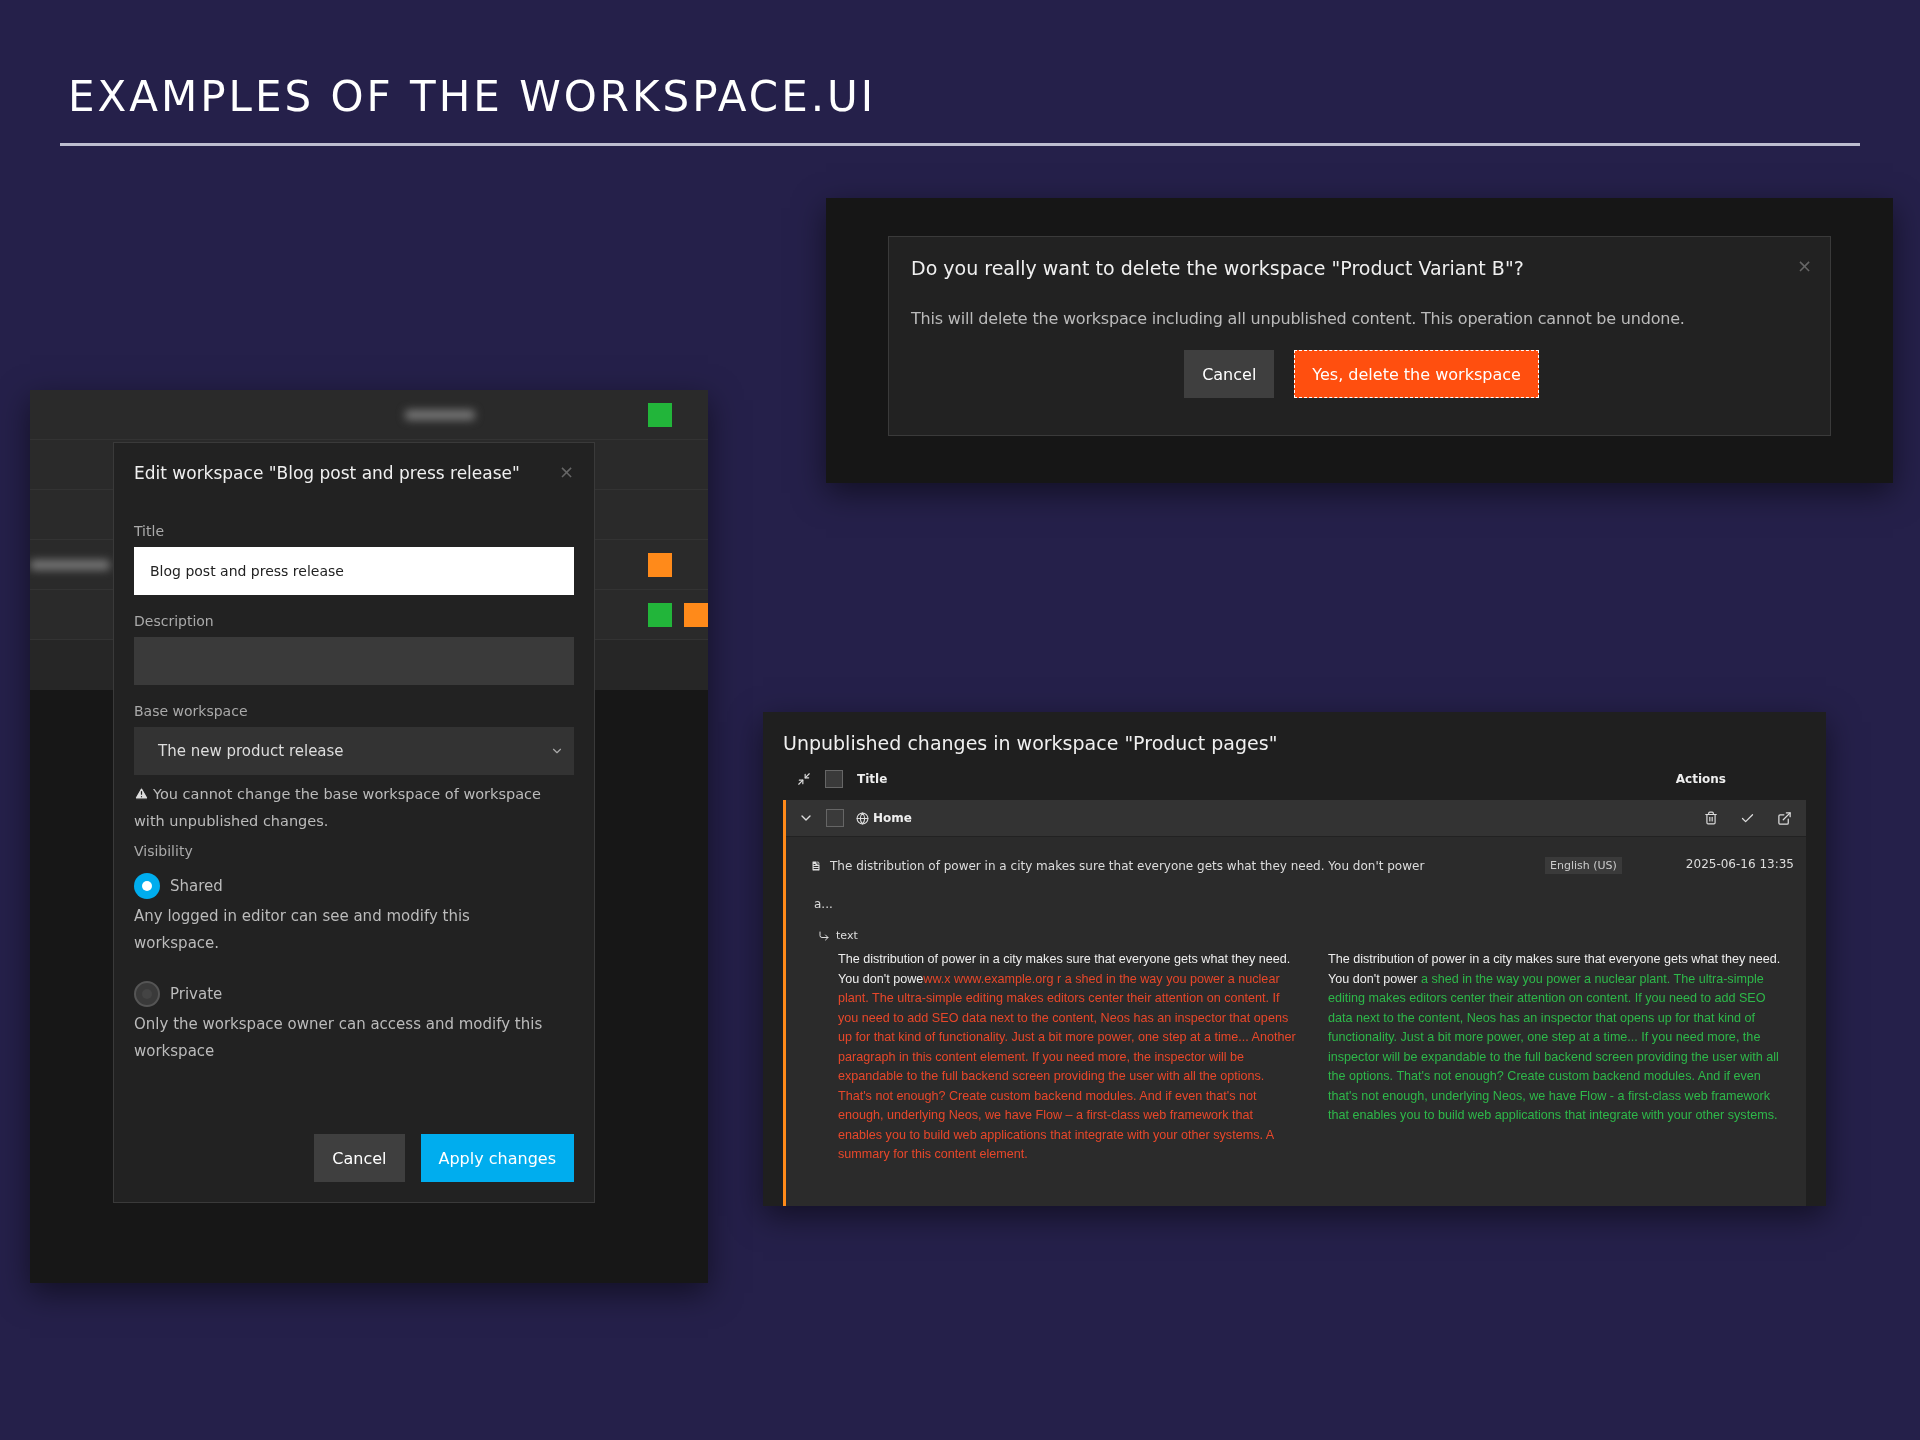  Describe the element at coordinates (847, 935) in the screenshot. I see `property-name: text` at that location.